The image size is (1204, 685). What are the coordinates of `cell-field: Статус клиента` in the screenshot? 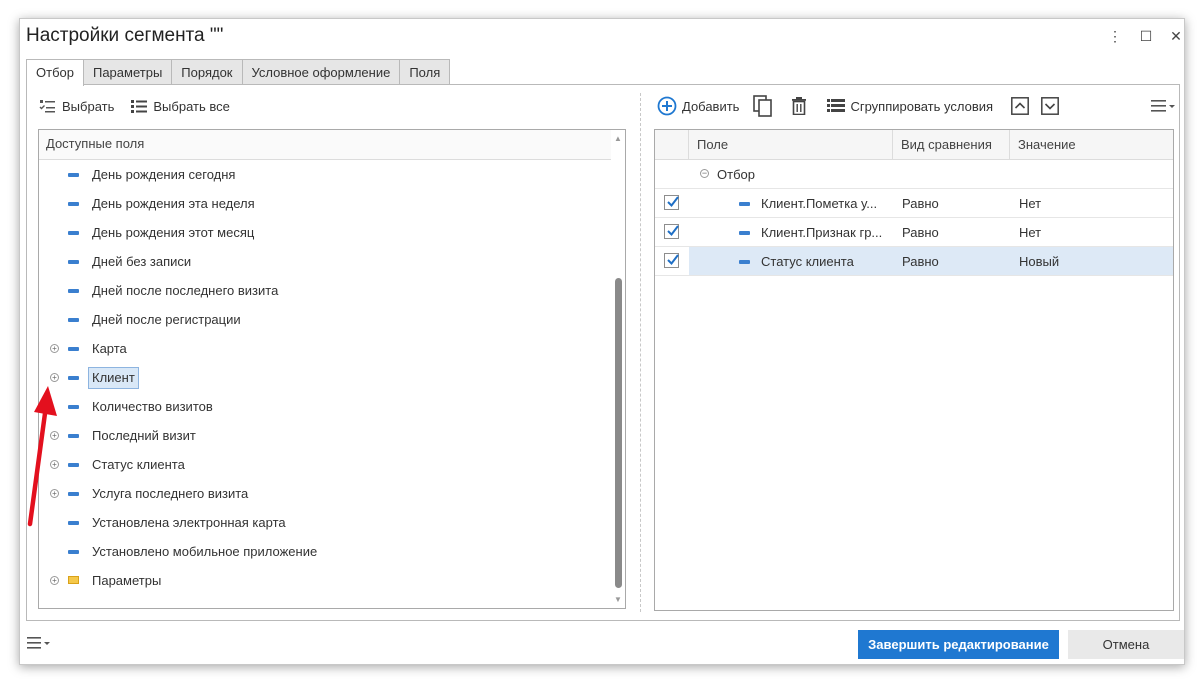 It's located at (807, 261).